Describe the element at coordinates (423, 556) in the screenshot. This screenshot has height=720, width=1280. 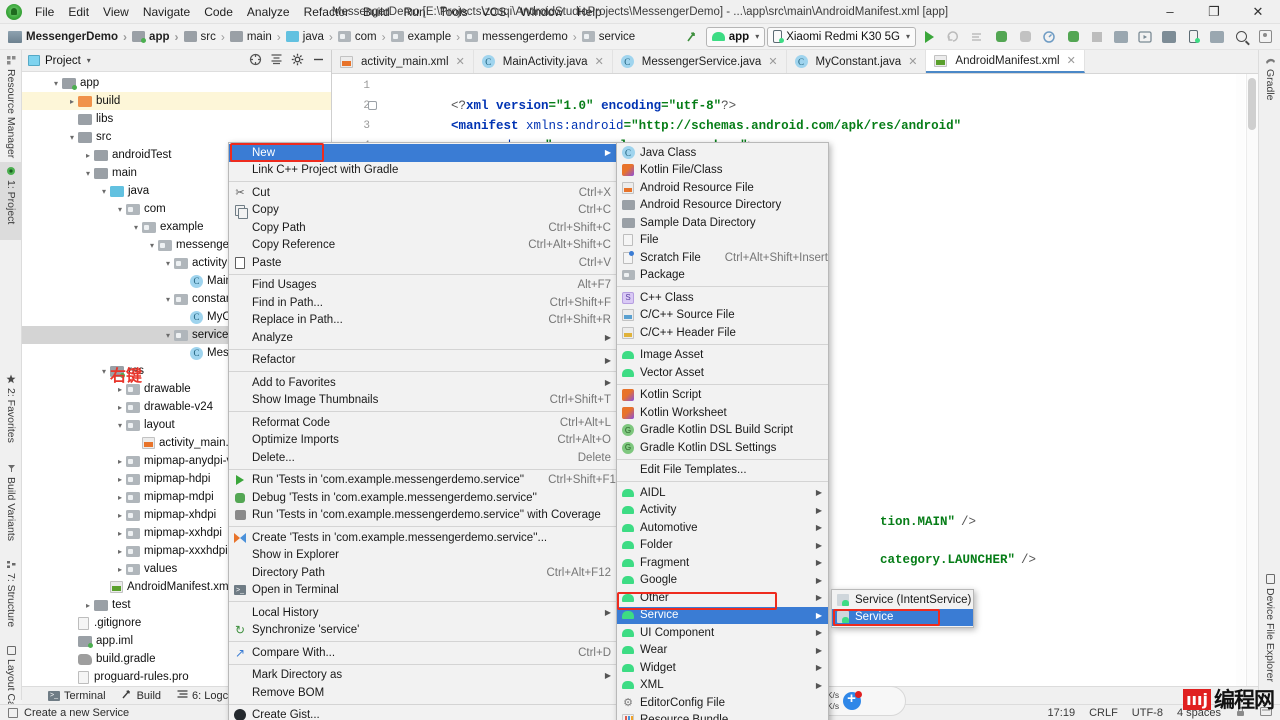
I see `menu-item-show-in-explorer: Show in Explorer` at that location.